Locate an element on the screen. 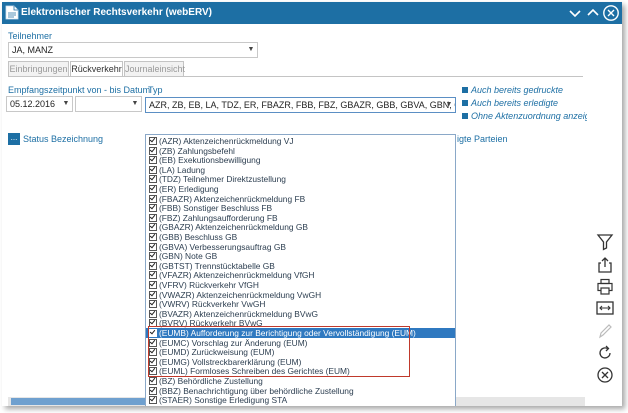  scrollbar-thumb is located at coordinates (79, 401).